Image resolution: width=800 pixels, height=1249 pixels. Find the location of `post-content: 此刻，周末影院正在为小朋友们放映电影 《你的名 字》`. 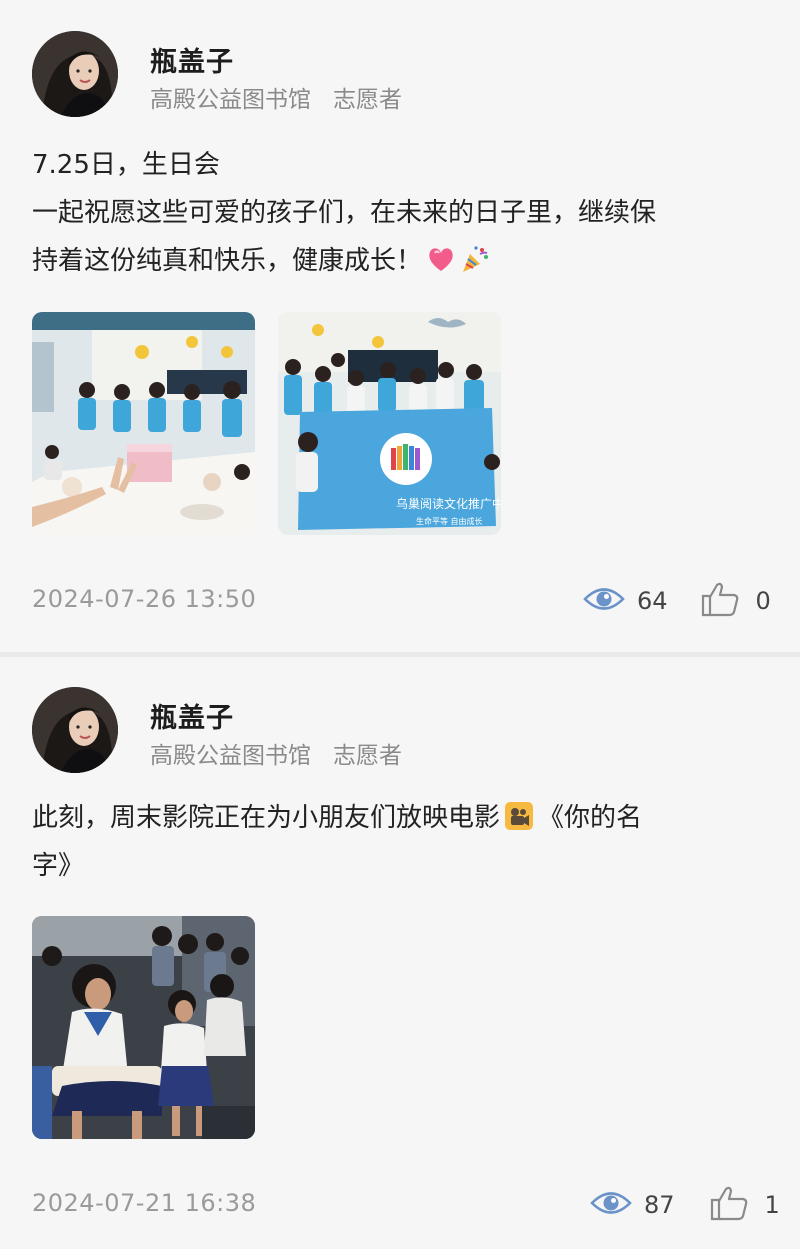

post-content: 此刻，周末影院正在为小朋友们放映电影 《你的名 字》 is located at coordinates (402, 842).